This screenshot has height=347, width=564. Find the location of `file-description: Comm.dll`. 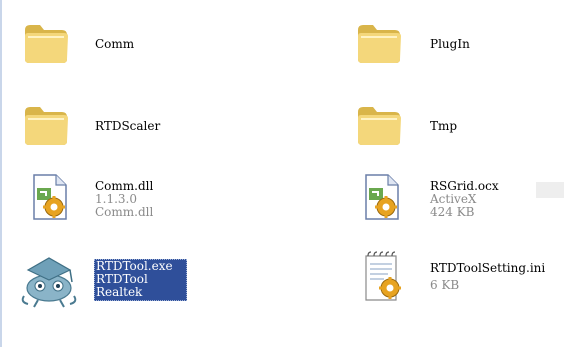

file-description: Comm.dll is located at coordinates (124, 212).